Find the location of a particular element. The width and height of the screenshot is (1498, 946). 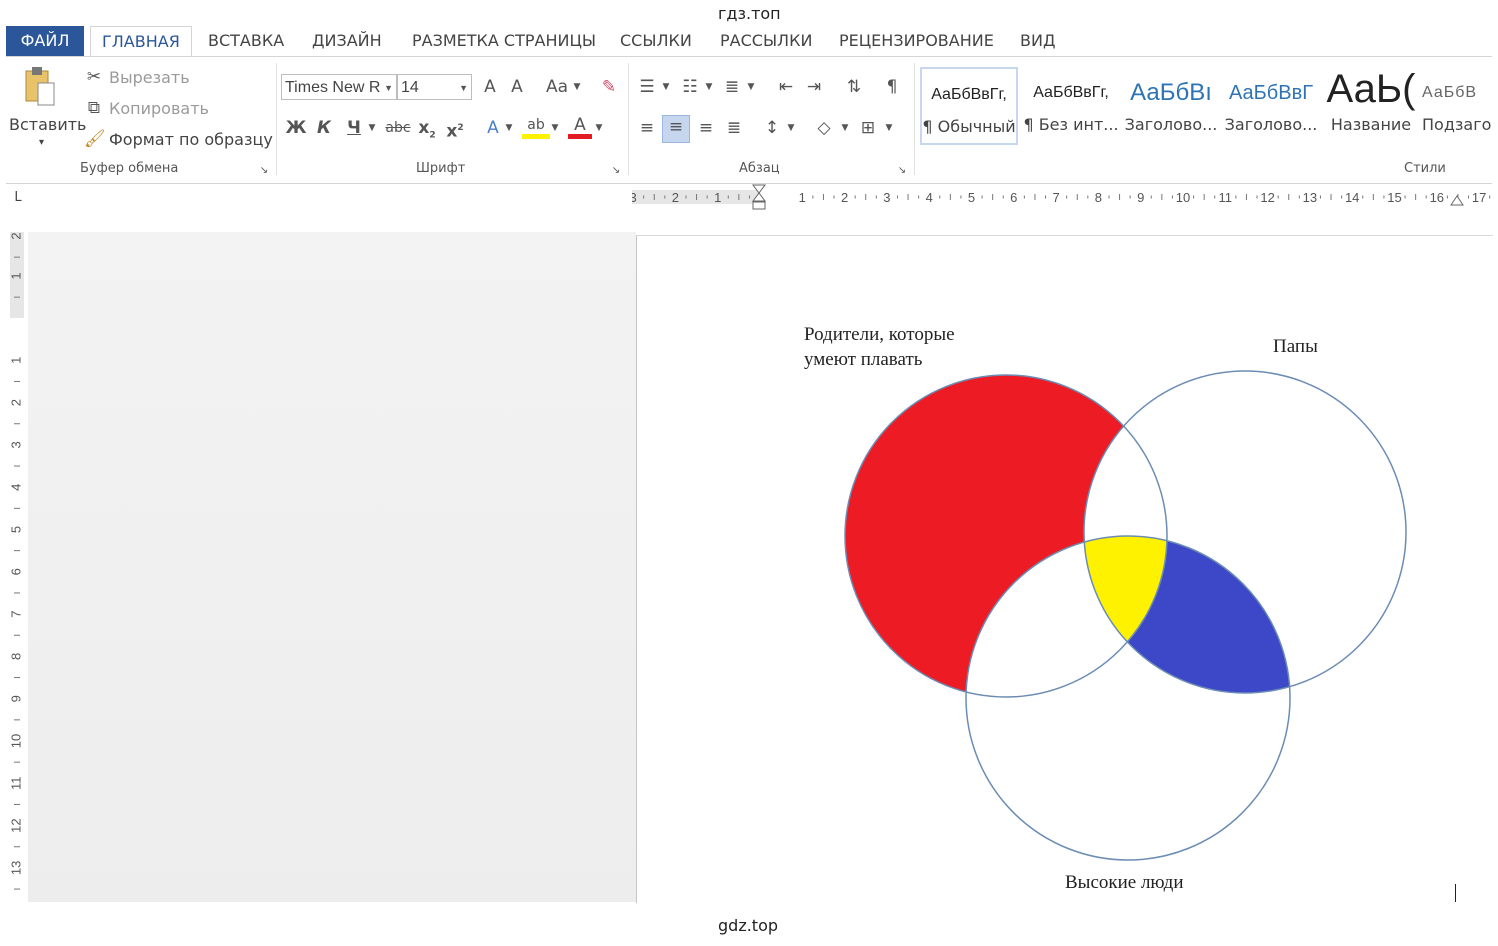

styles-group-label: Стили is located at coordinates (1425, 168).